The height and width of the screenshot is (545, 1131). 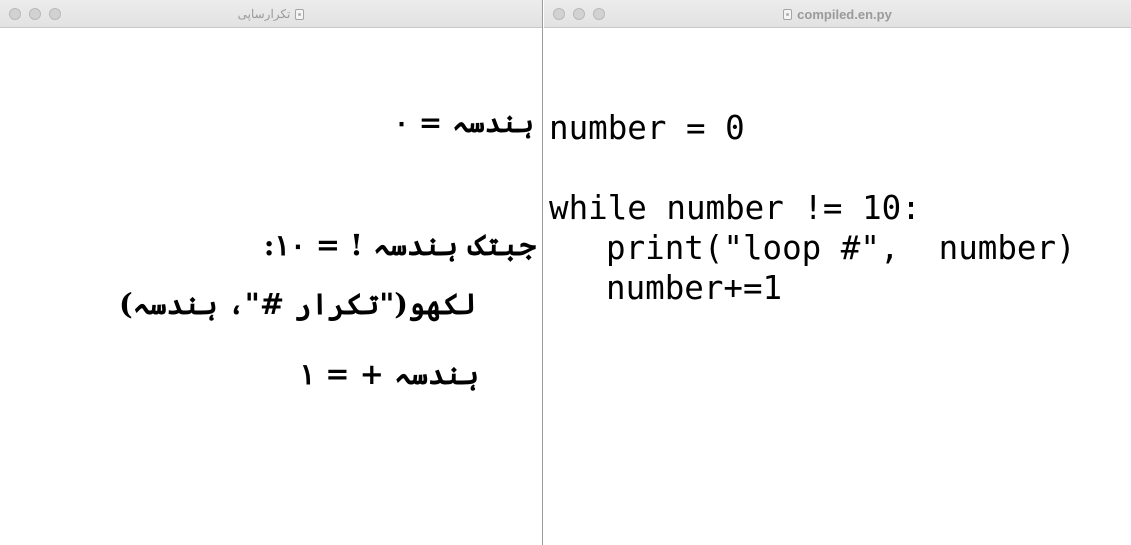 What do you see at coordinates (844, 14) in the screenshot?
I see `window-title-text: compiled.en.py` at bounding box center [844, 14].